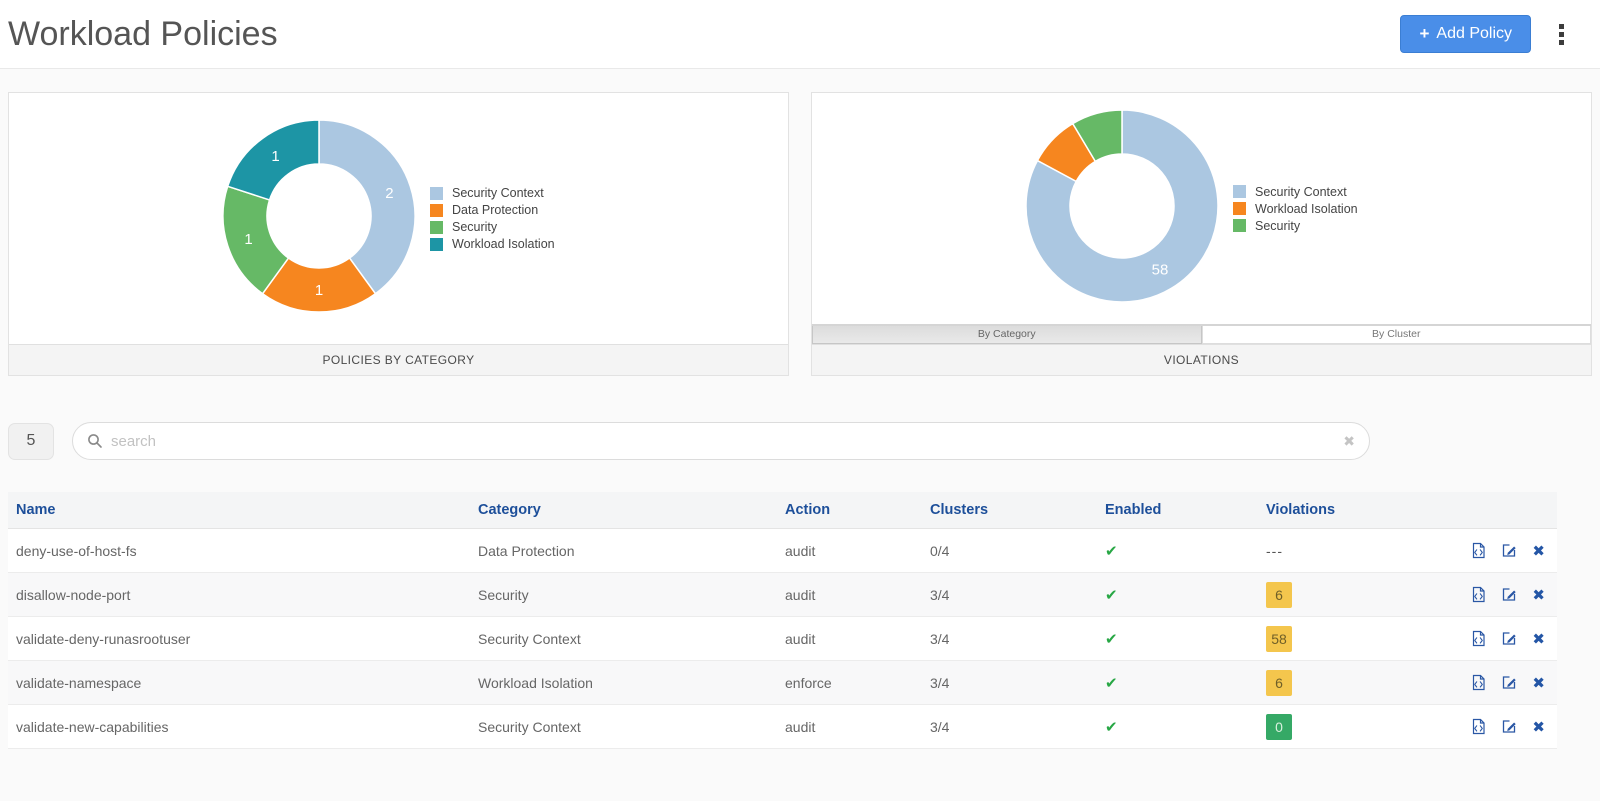 The width and height of the screenshot is (1600, 801). Describe the element at coordinates (1349, 441) in the screenshot. I see `clear-search-icon: ✖` at that location.